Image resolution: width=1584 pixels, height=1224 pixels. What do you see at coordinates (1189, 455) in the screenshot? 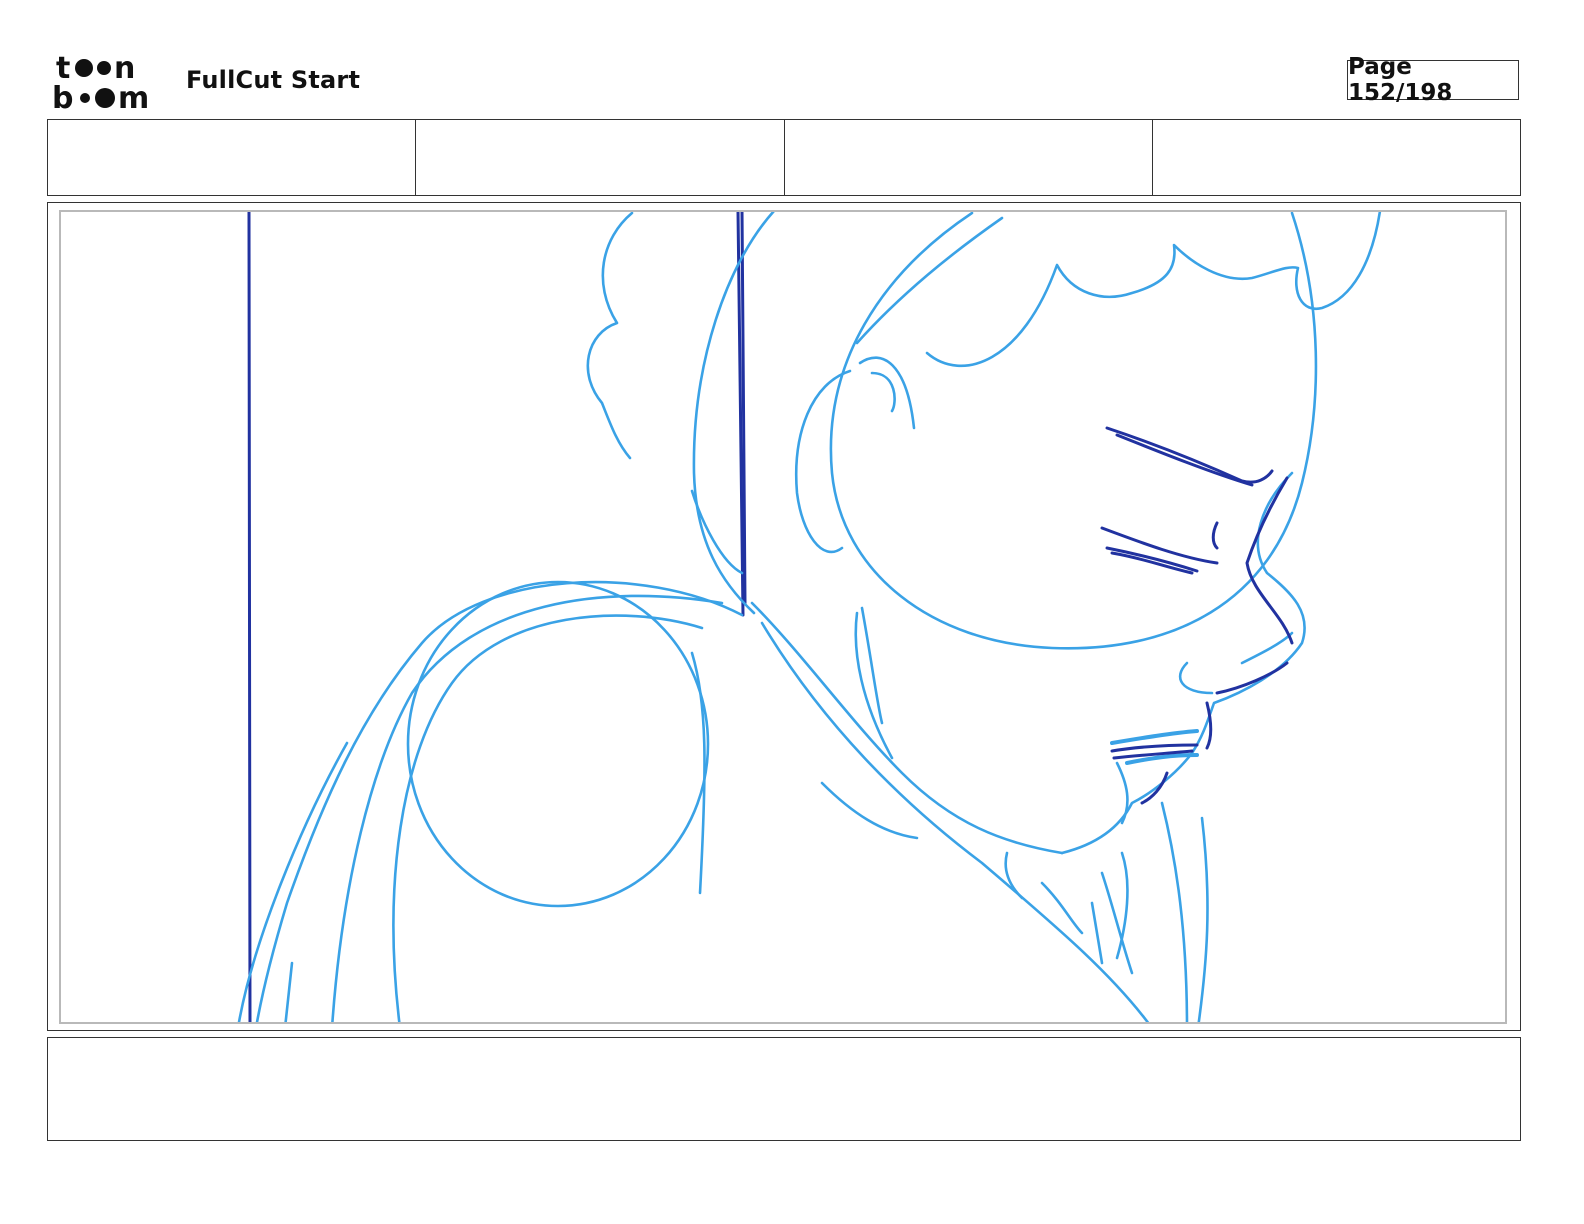
I see `sketch-eyebrow` at bounding box center [1189, 455].